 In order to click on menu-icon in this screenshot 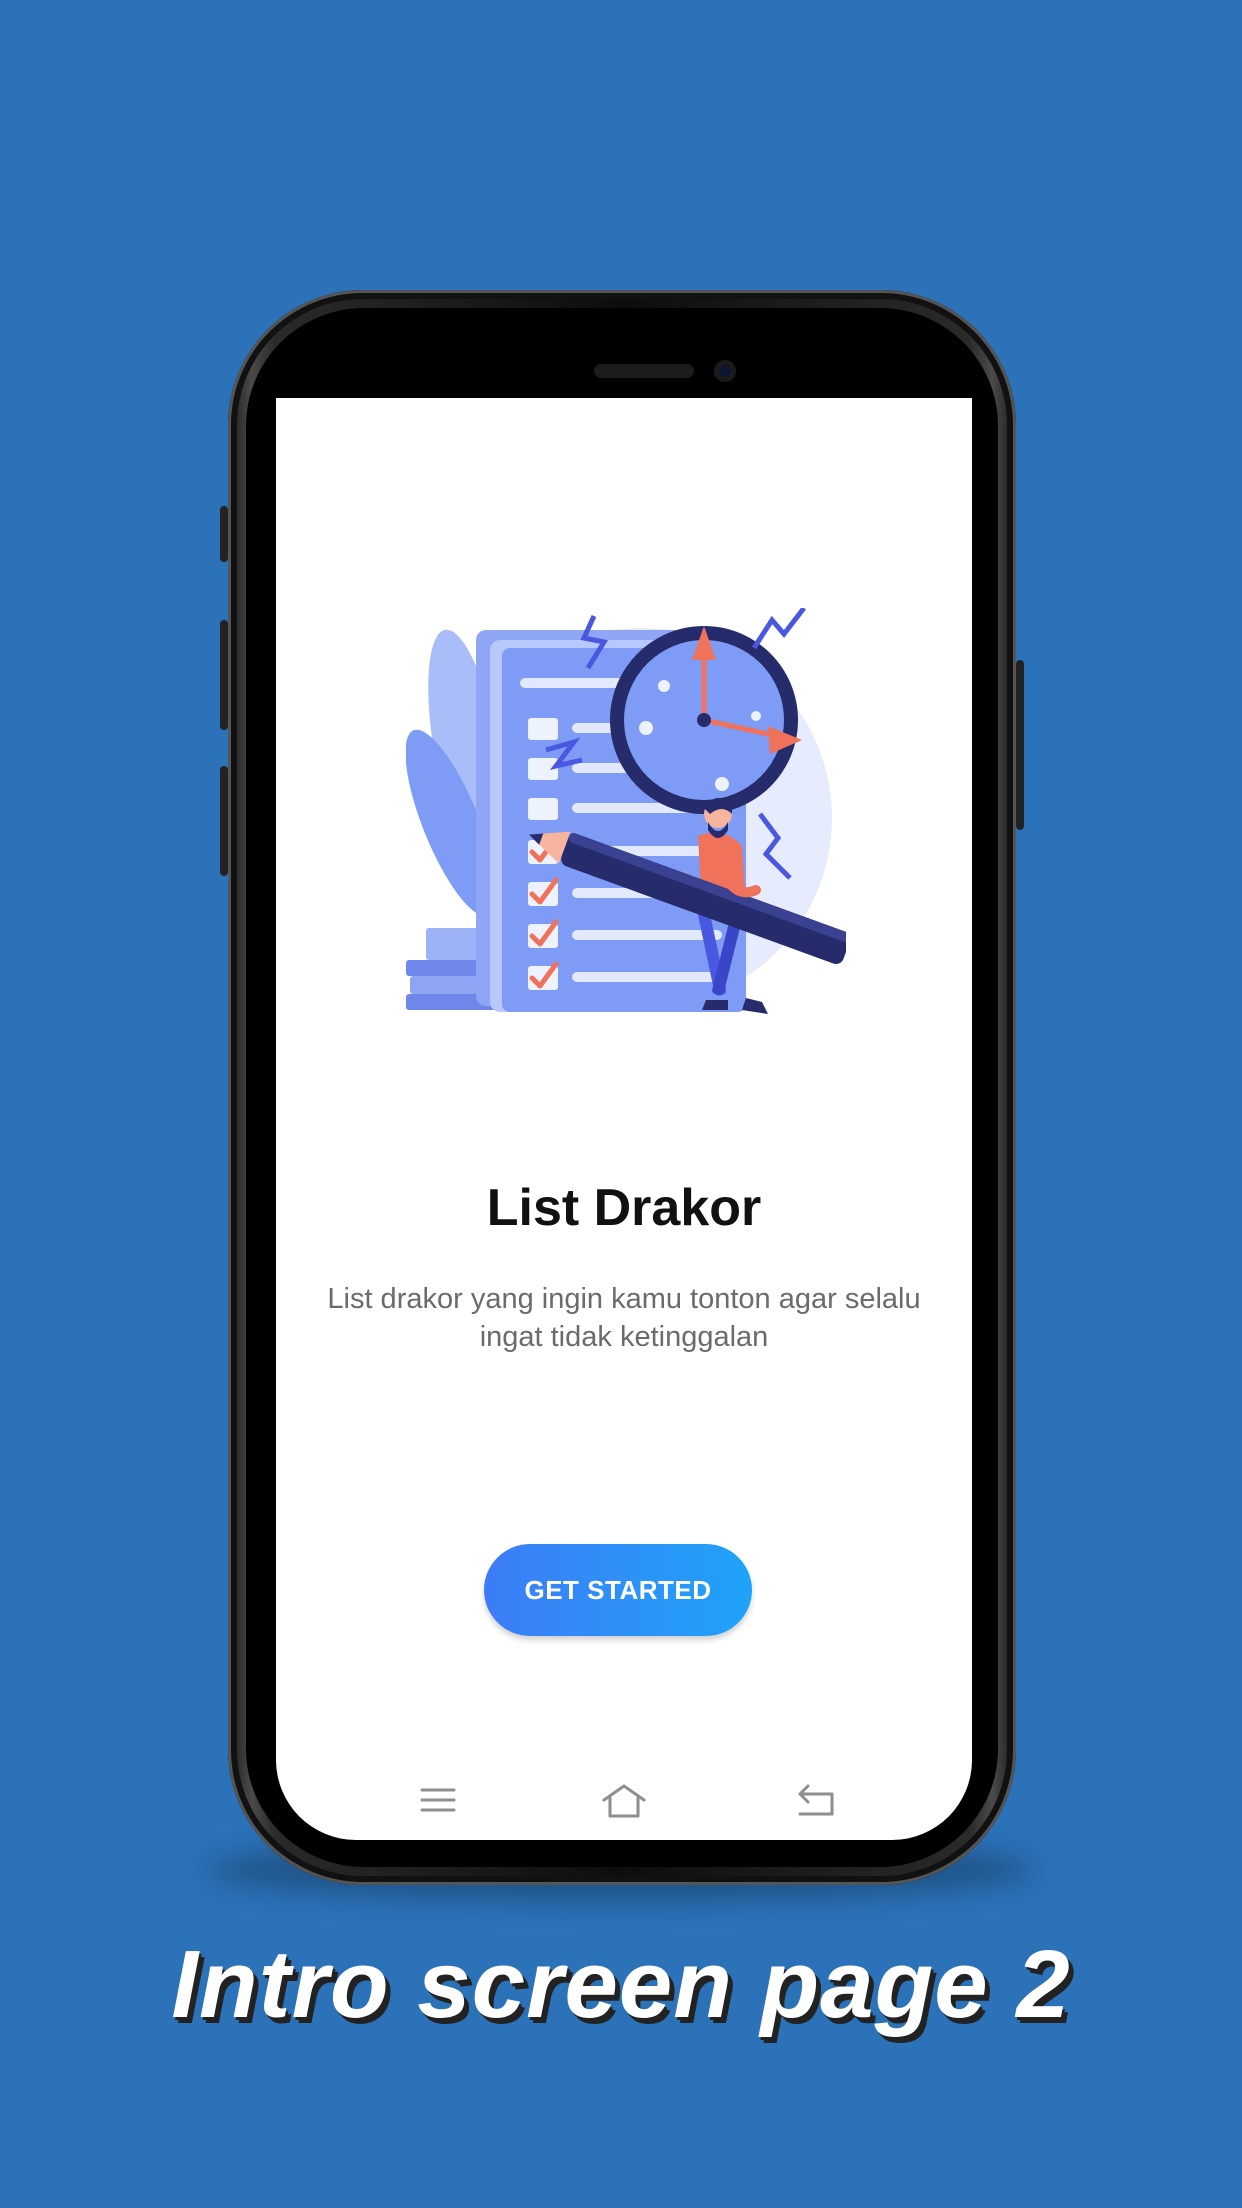, I will do `click(438, 1800)`.